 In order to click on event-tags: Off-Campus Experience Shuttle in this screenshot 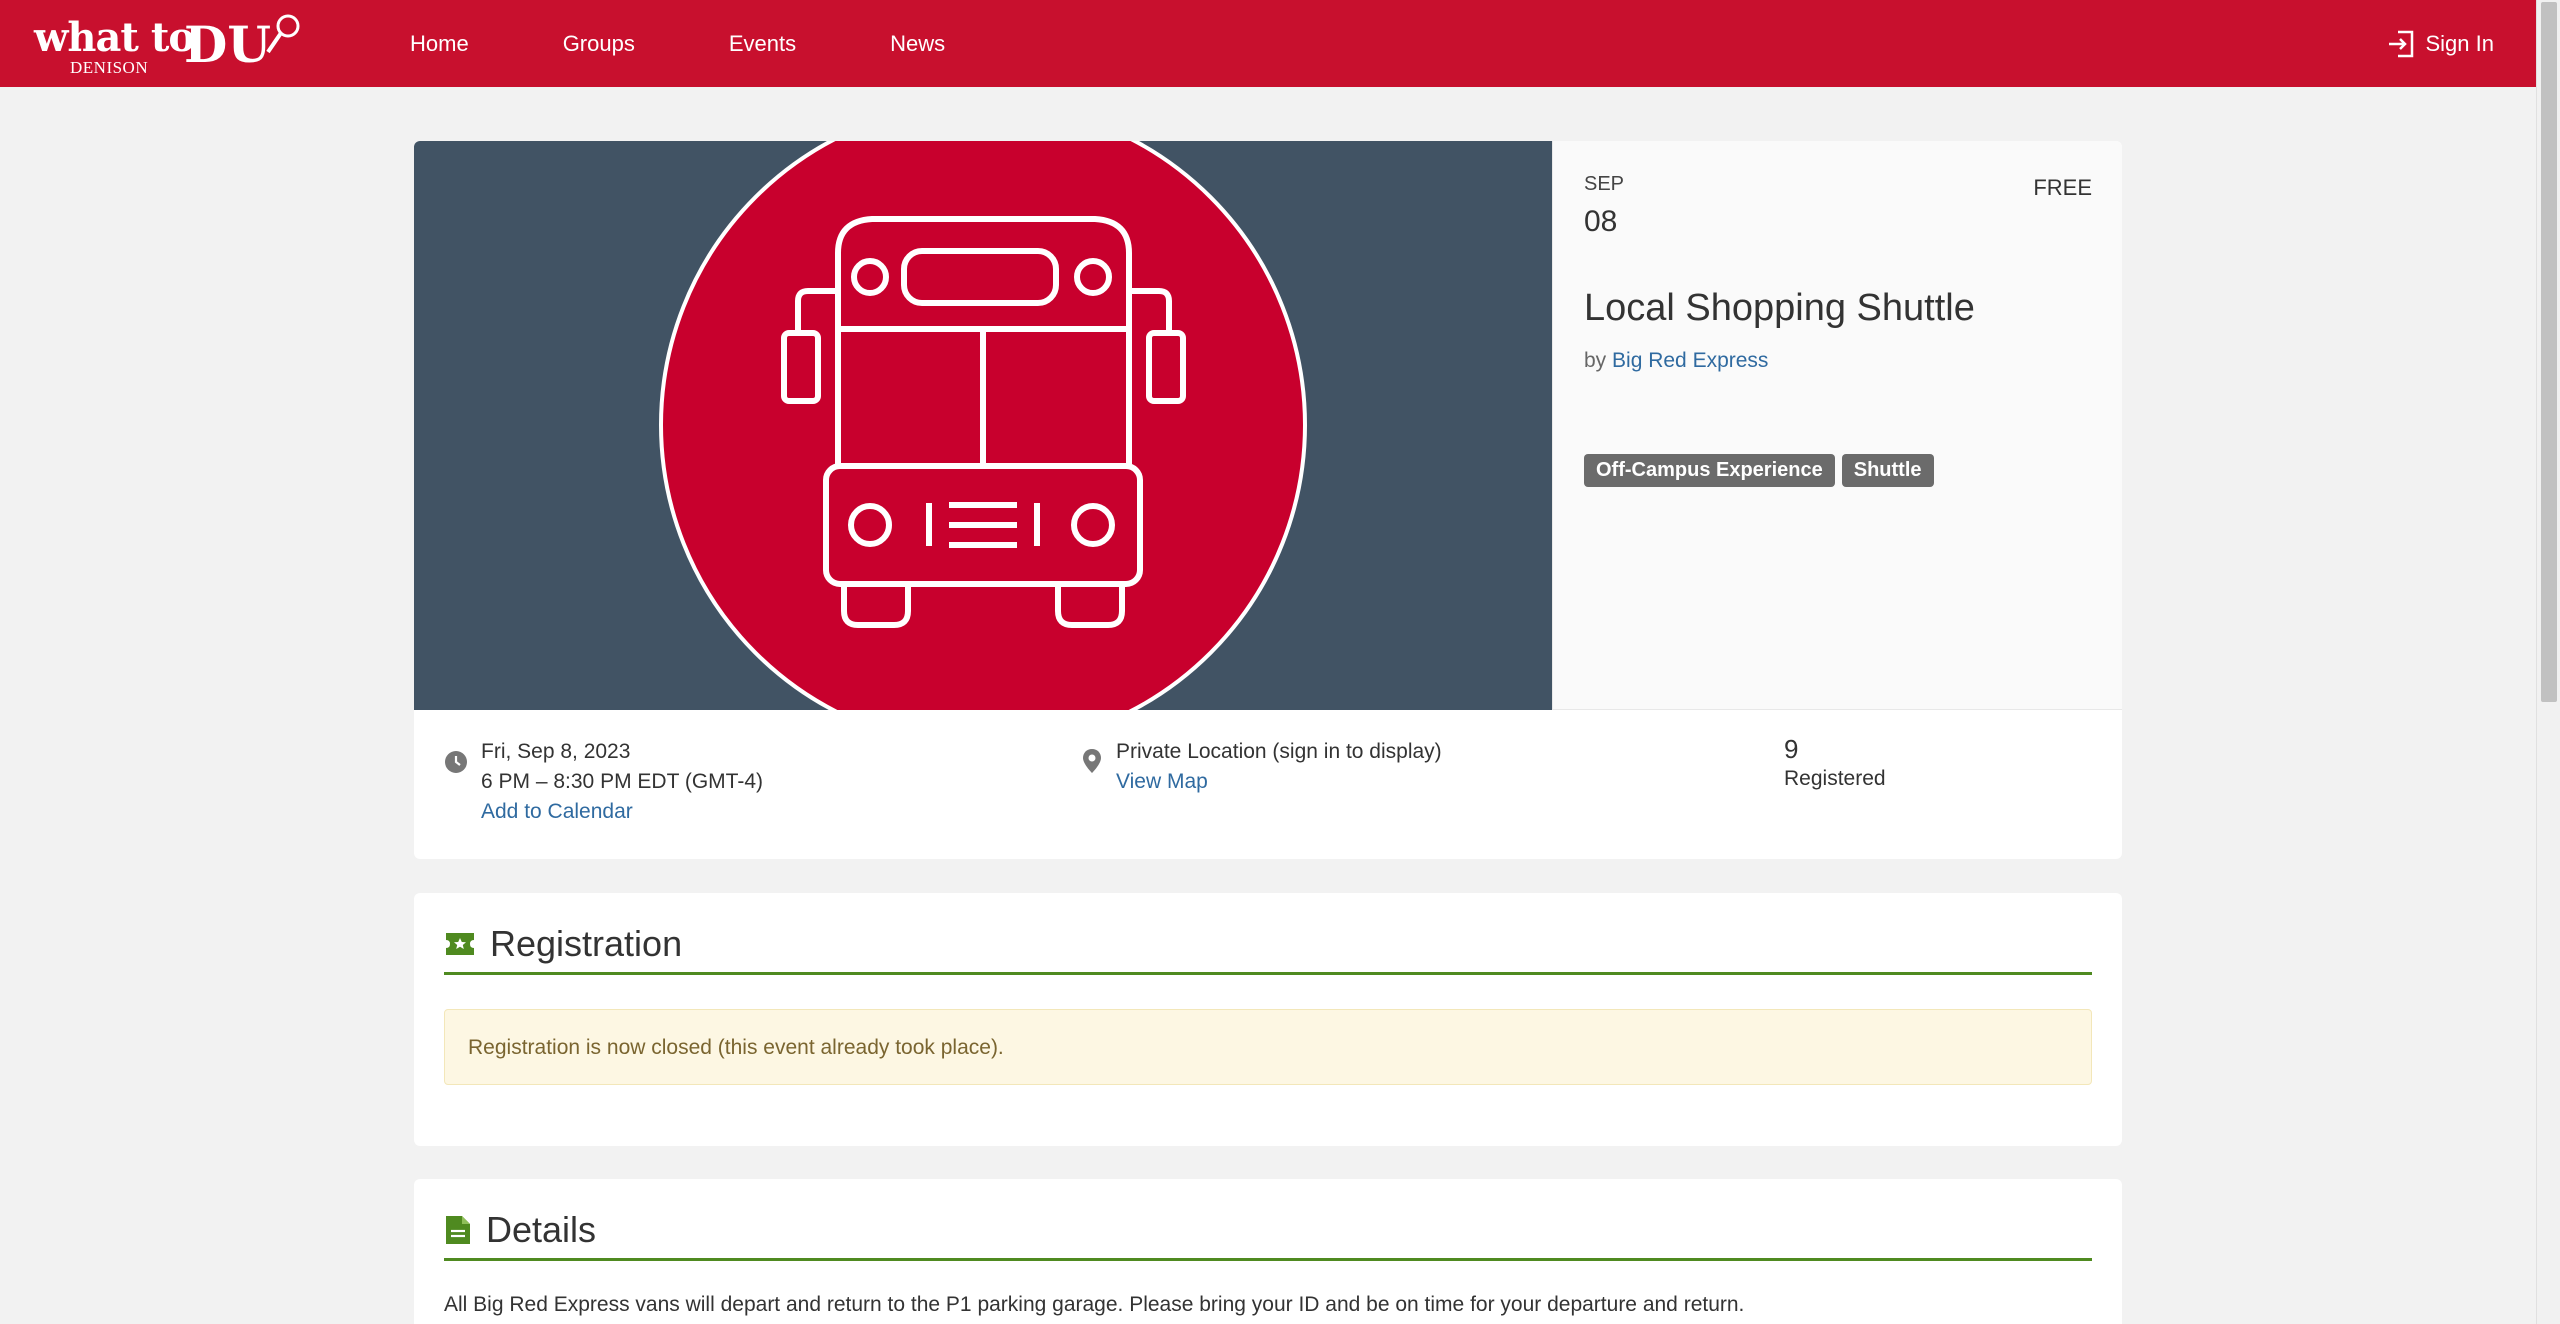, I will do `click(1759, 470)`.